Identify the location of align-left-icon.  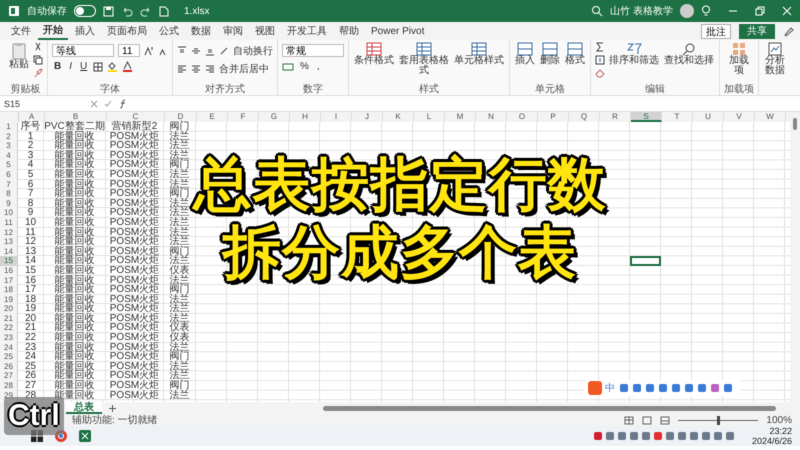
(182, 69).